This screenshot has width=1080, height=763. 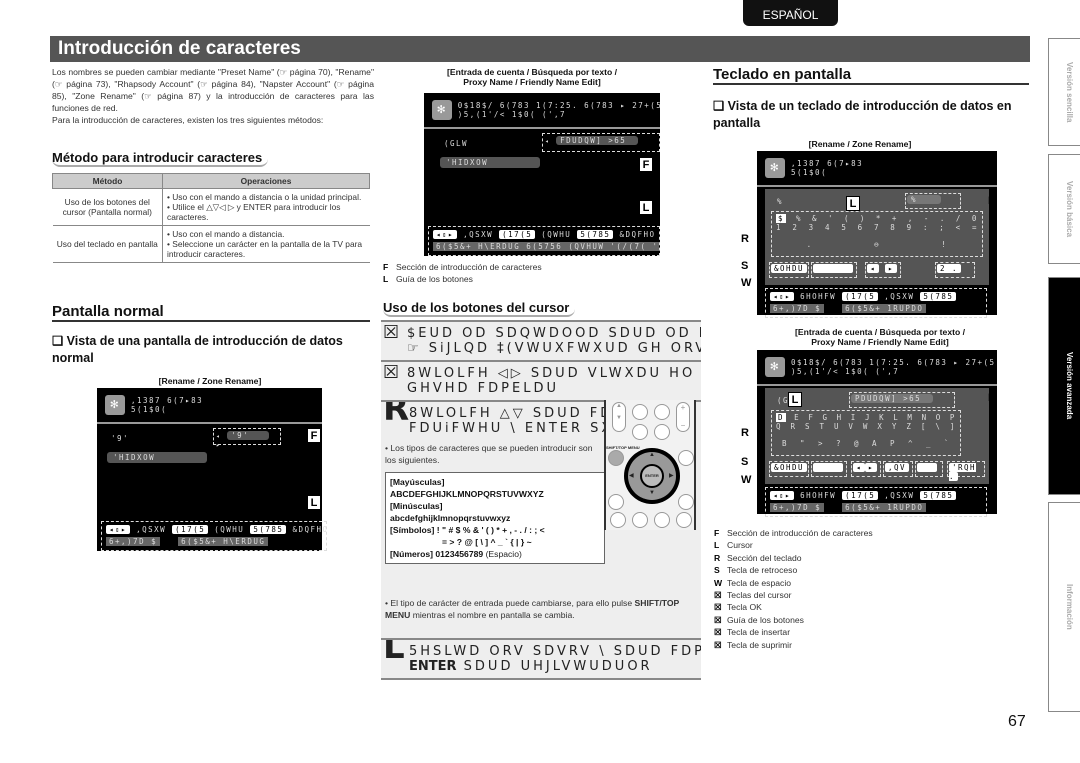 What do you see at coordinates (895, 218) in the screenshot?
I see `keyboard-key: +` at bounding box center [895, 218].